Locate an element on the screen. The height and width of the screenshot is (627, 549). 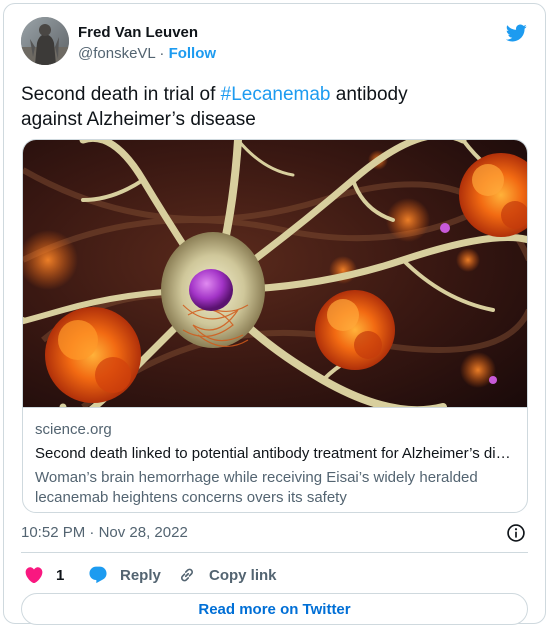
hashtag-link: #Lecanemab is located at coordinates (276, 94).